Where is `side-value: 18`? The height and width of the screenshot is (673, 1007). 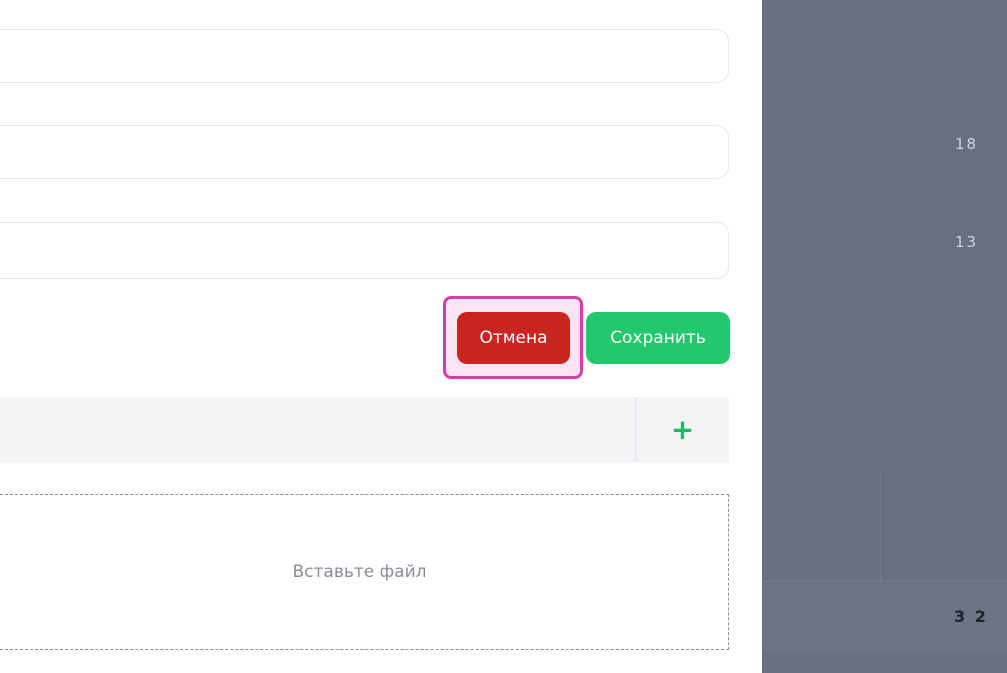
side-value: 18 is located at coordinates (967, 144).